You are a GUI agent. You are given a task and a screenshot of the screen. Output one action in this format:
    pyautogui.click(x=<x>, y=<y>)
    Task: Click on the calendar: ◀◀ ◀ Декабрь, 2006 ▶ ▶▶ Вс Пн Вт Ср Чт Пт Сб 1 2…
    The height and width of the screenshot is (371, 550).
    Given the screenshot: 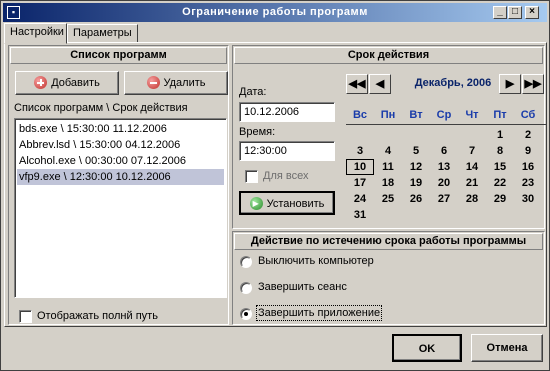 What is the action you would take?
    pyautogui.click(x=446, y=147)
    